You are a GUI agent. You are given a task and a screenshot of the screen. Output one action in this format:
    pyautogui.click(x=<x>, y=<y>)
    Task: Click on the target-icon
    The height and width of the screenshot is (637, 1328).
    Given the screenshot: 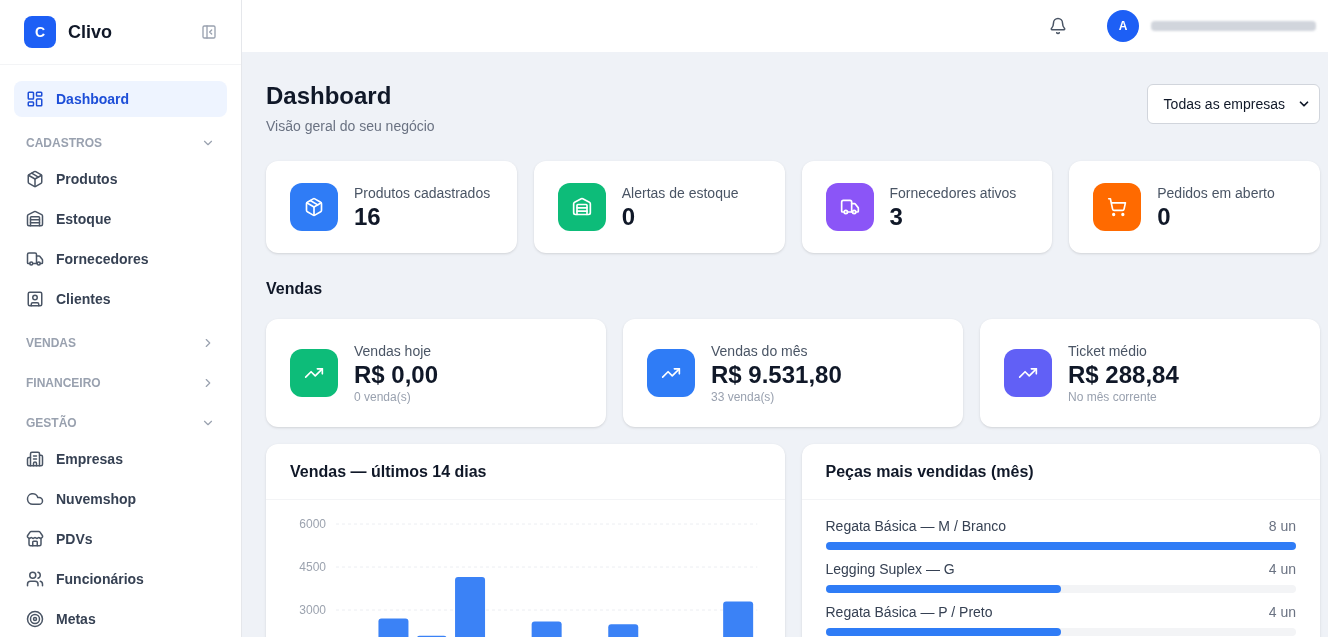 What is the action you would take?
    pyautogui.click(x=35, y=619)
    